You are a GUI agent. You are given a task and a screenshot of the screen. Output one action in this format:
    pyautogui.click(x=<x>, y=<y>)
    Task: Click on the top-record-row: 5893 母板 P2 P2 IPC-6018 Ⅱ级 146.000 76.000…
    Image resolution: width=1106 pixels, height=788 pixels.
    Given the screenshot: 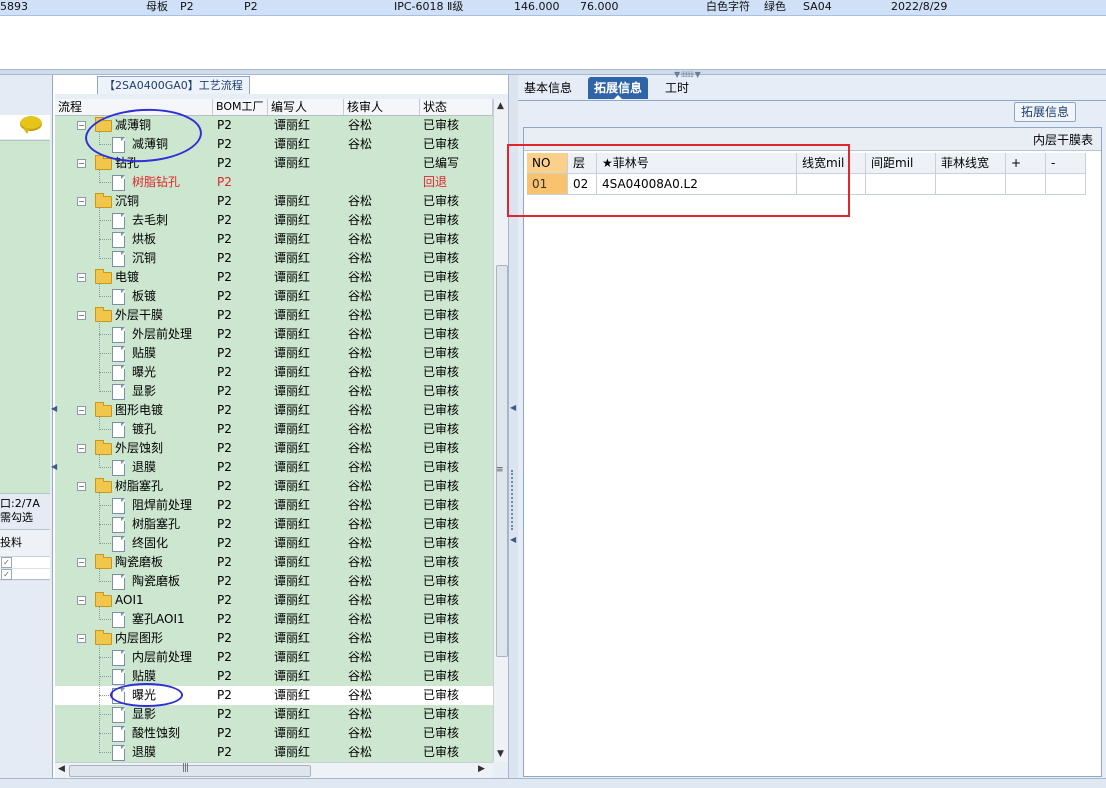 What is the action you would take?
    pyautogui.click(x=553, y=8)
    